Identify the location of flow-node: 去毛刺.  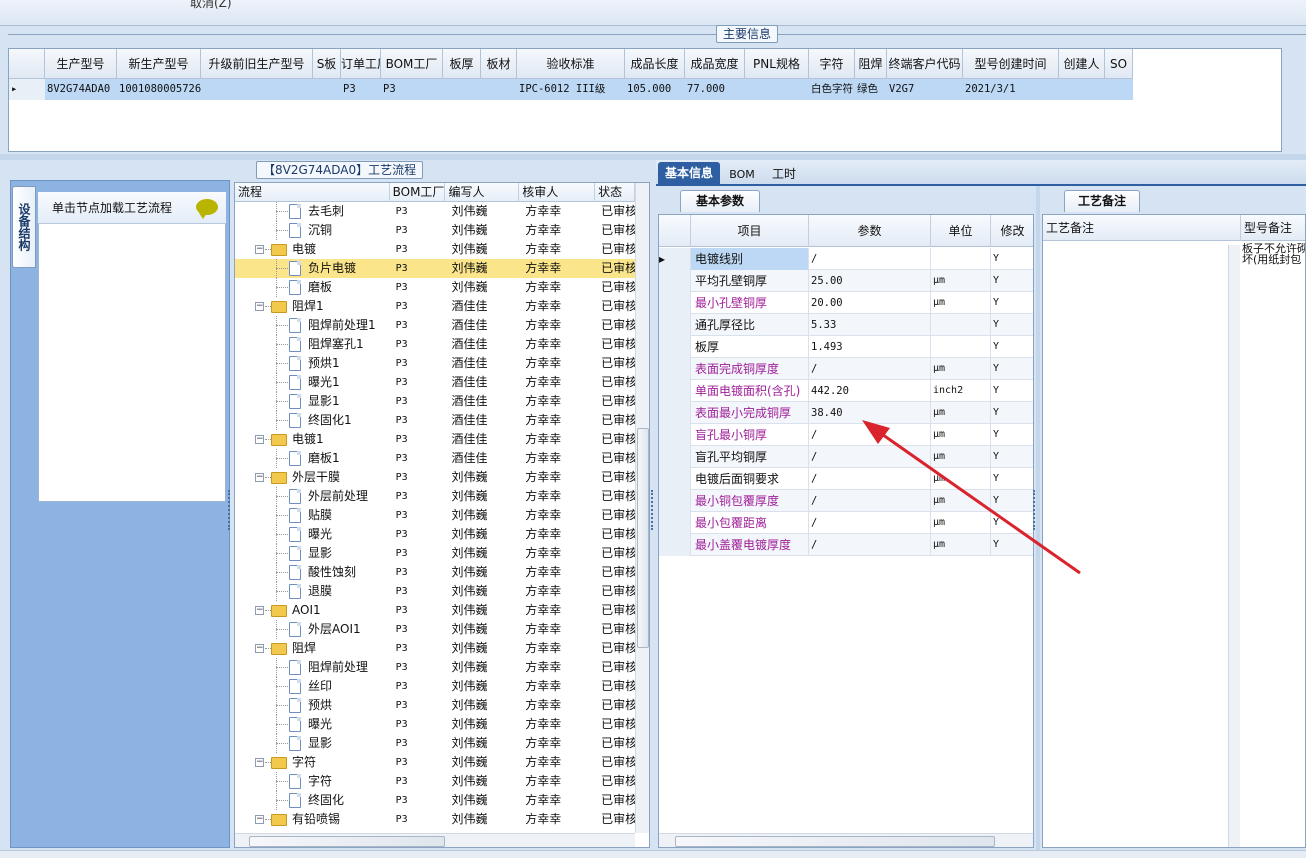
(312, 211).